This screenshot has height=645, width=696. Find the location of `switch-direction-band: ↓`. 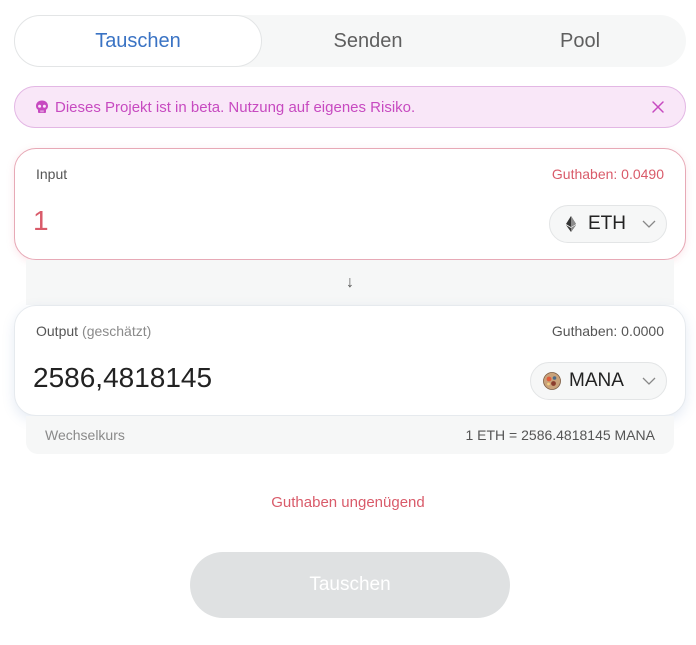

switch-direction-band: ↓ is located at coordinates (350, 282).